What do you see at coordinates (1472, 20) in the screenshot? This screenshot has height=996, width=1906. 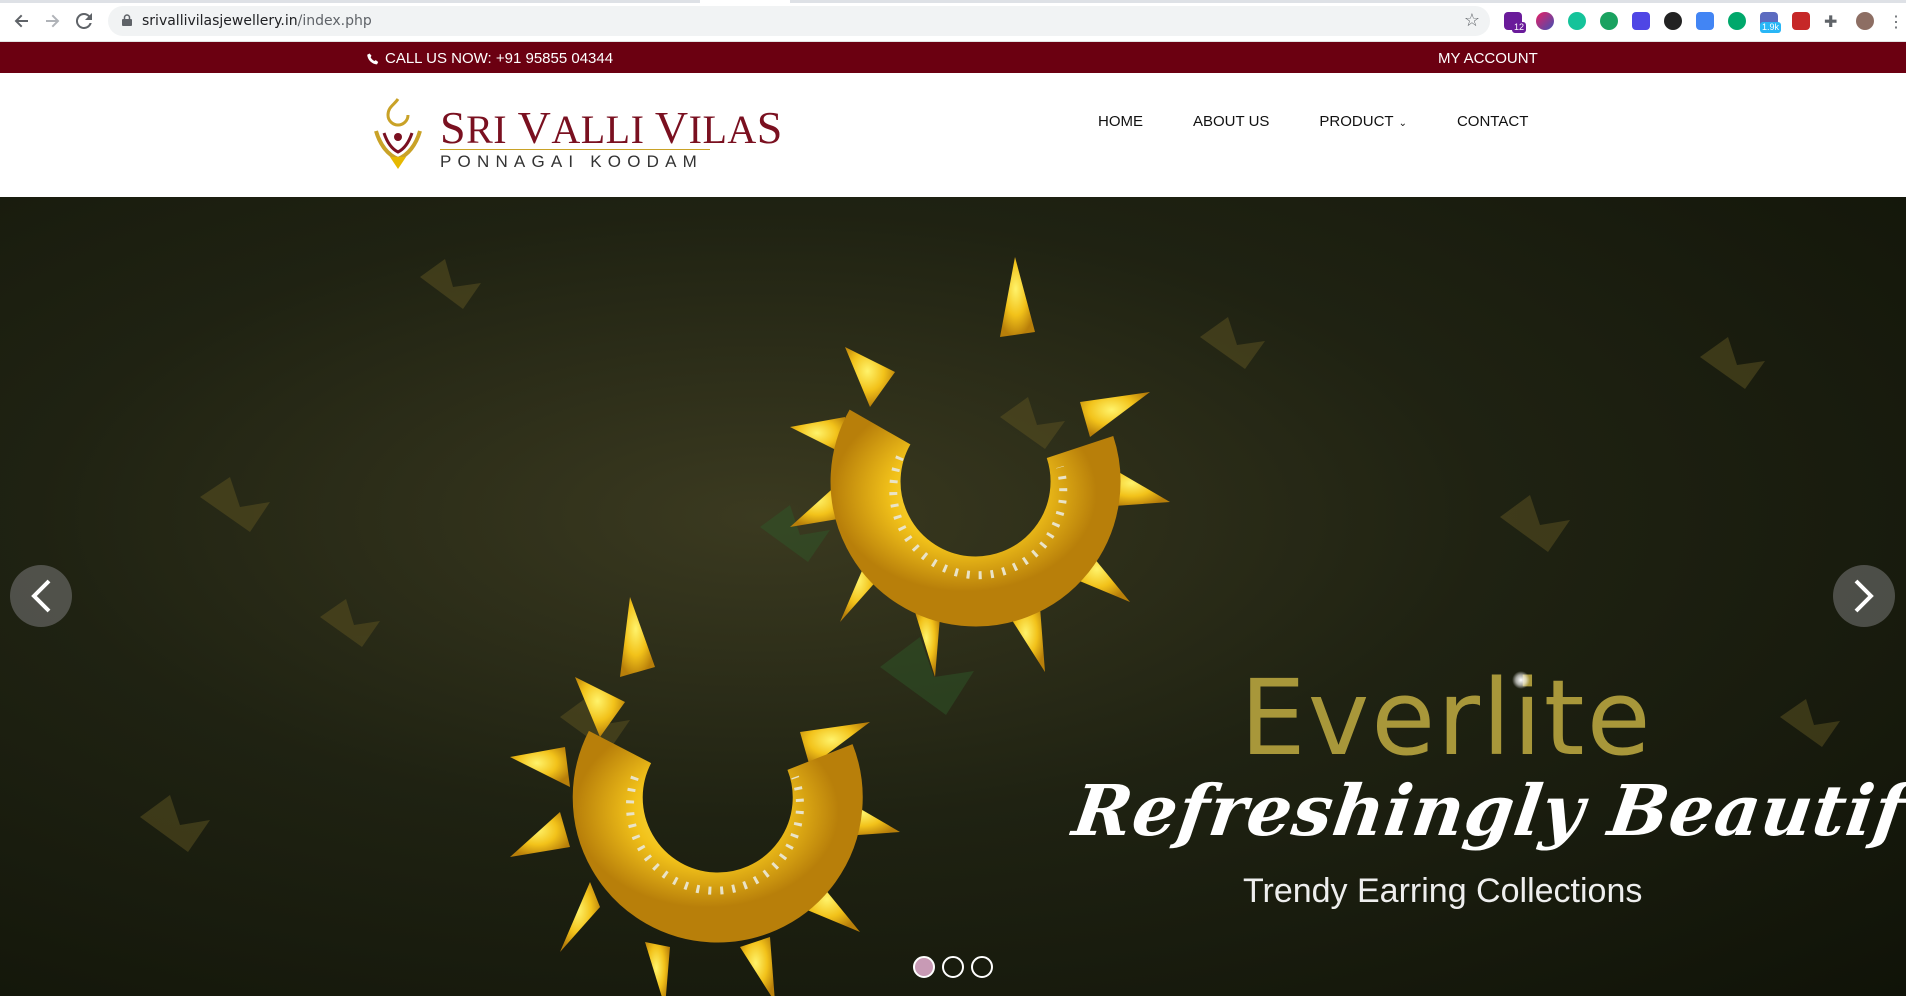 I see `bookmark-star-icon: ☆` at bounding box center [1472, 20].